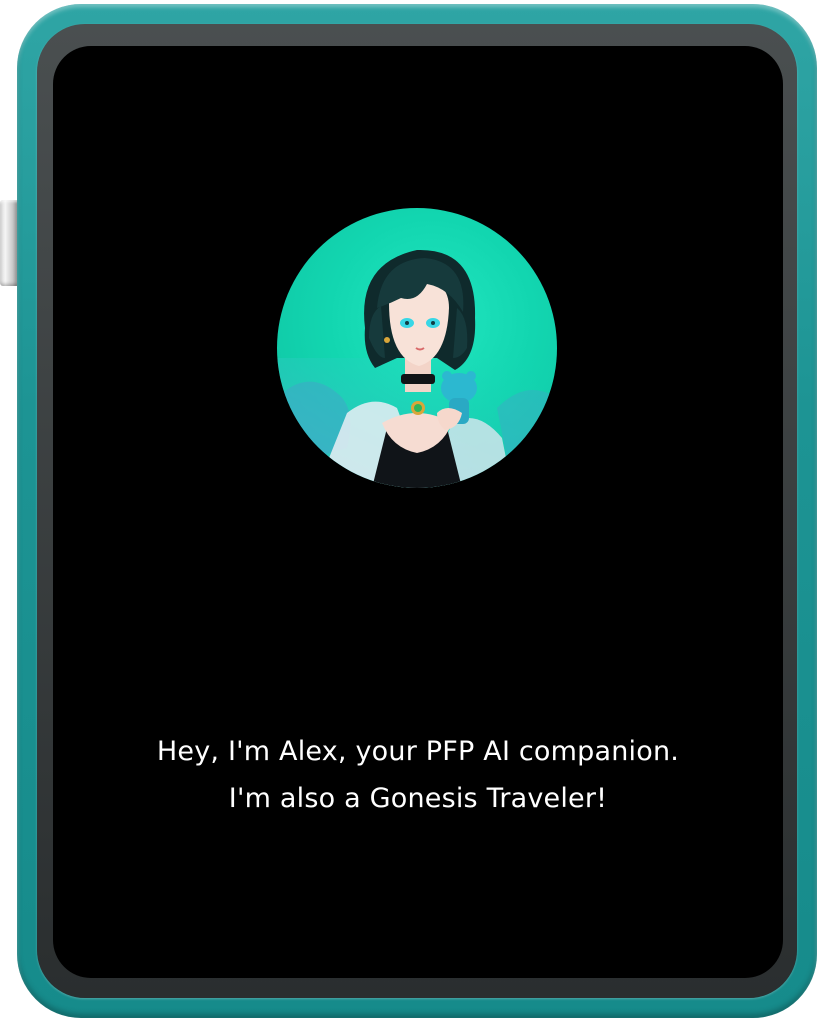  I want to click on greeting-line-1: Hey, I'm Alex, your PFP AI companion., so click(418, 751).